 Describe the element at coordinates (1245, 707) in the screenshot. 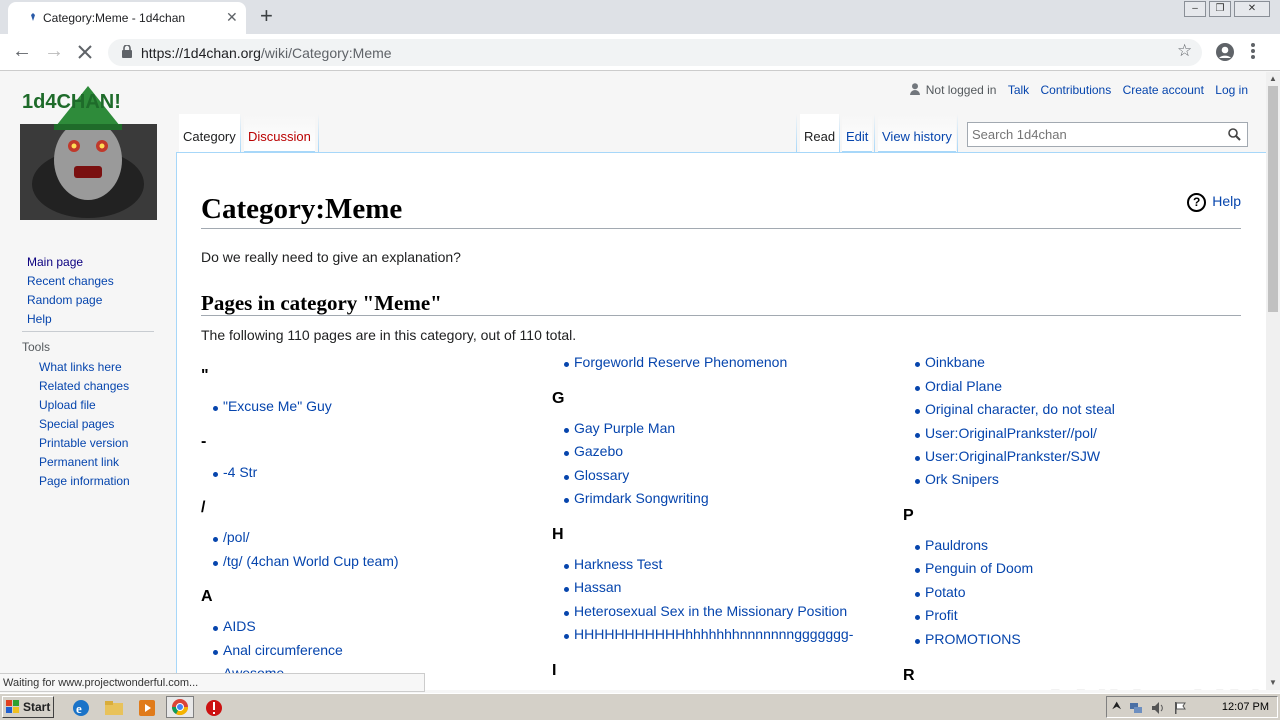

I see `taskbar-clock: 12:07 PM` at that location.